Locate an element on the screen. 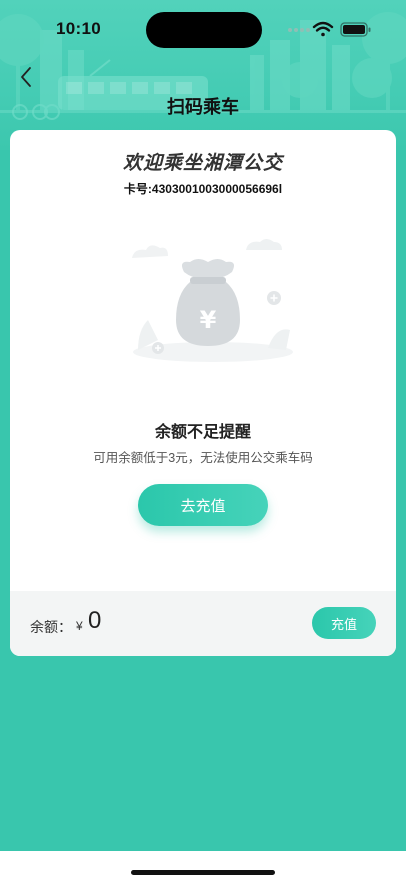  back-button is located at coordinates (26, 77).